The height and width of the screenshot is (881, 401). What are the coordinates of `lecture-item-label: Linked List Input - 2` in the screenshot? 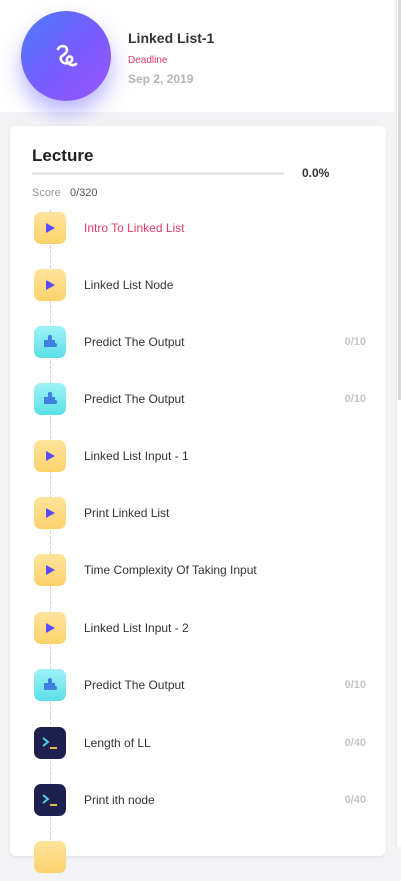 It's located at (136, 628).